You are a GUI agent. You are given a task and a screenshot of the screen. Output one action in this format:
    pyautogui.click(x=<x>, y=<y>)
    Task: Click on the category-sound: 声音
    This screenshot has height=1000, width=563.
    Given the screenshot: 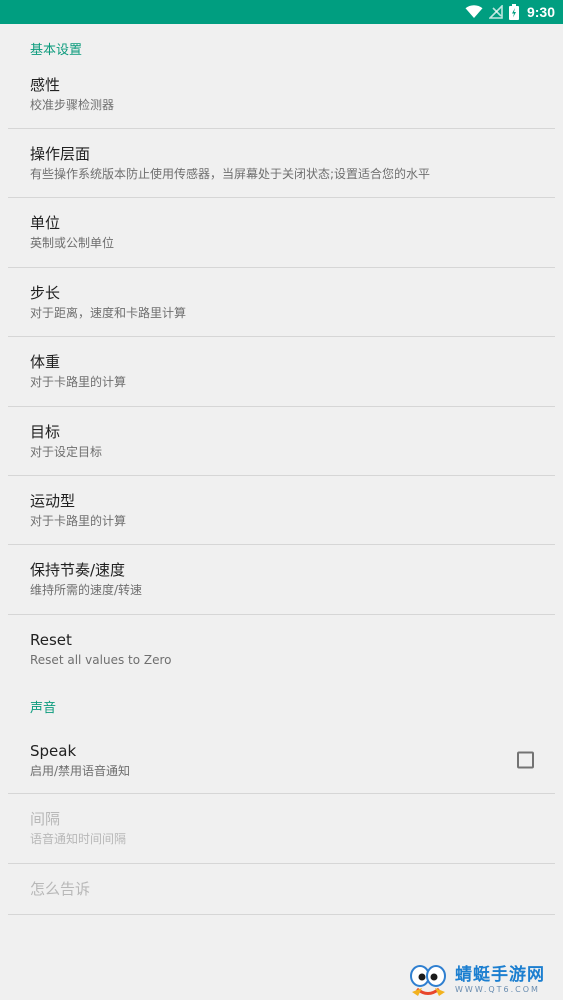 What is the action you would take?
    pyautogui.click(x=43, y=708)
    